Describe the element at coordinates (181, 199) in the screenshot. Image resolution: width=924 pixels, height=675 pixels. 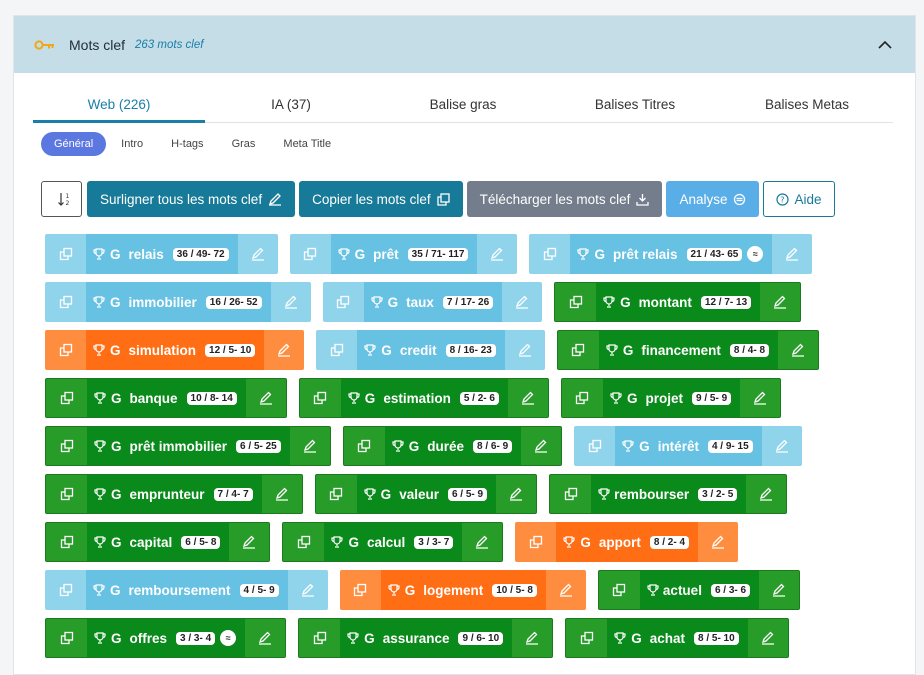
I see `highlight-all-label: Surligner tous les mots clef` at that location.